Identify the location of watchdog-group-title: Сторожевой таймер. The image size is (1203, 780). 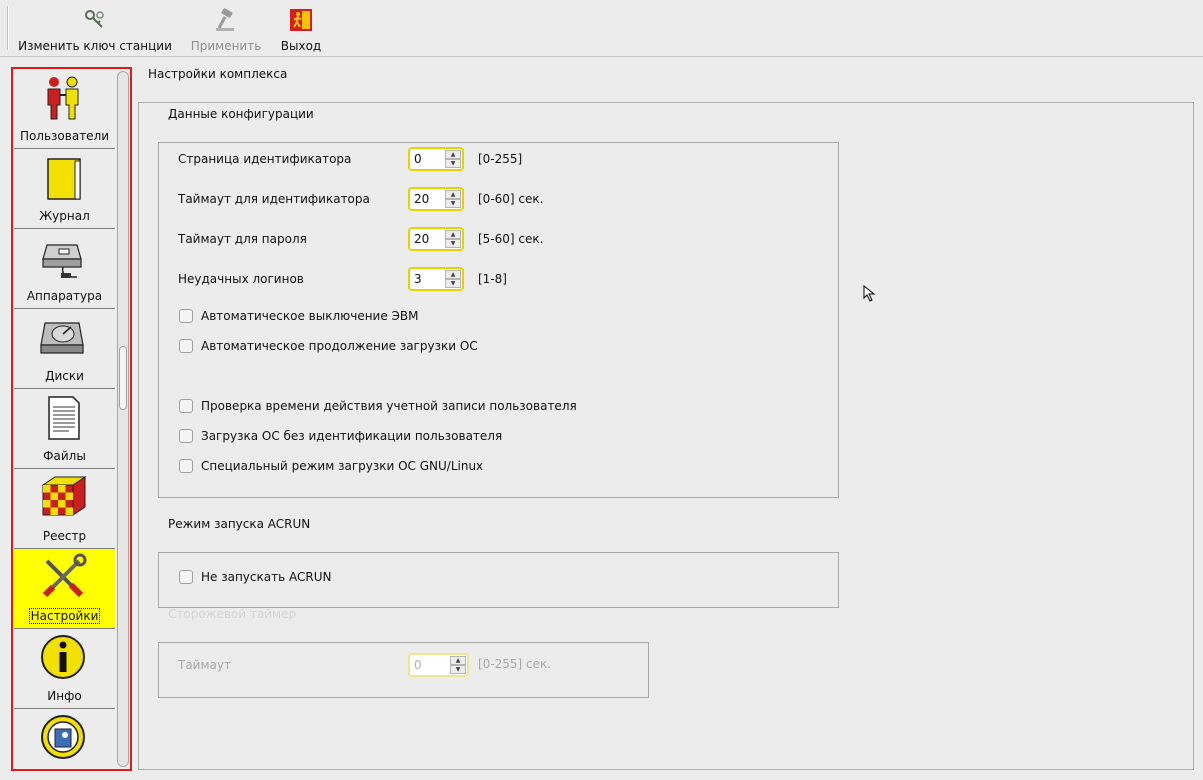
(232, 614).